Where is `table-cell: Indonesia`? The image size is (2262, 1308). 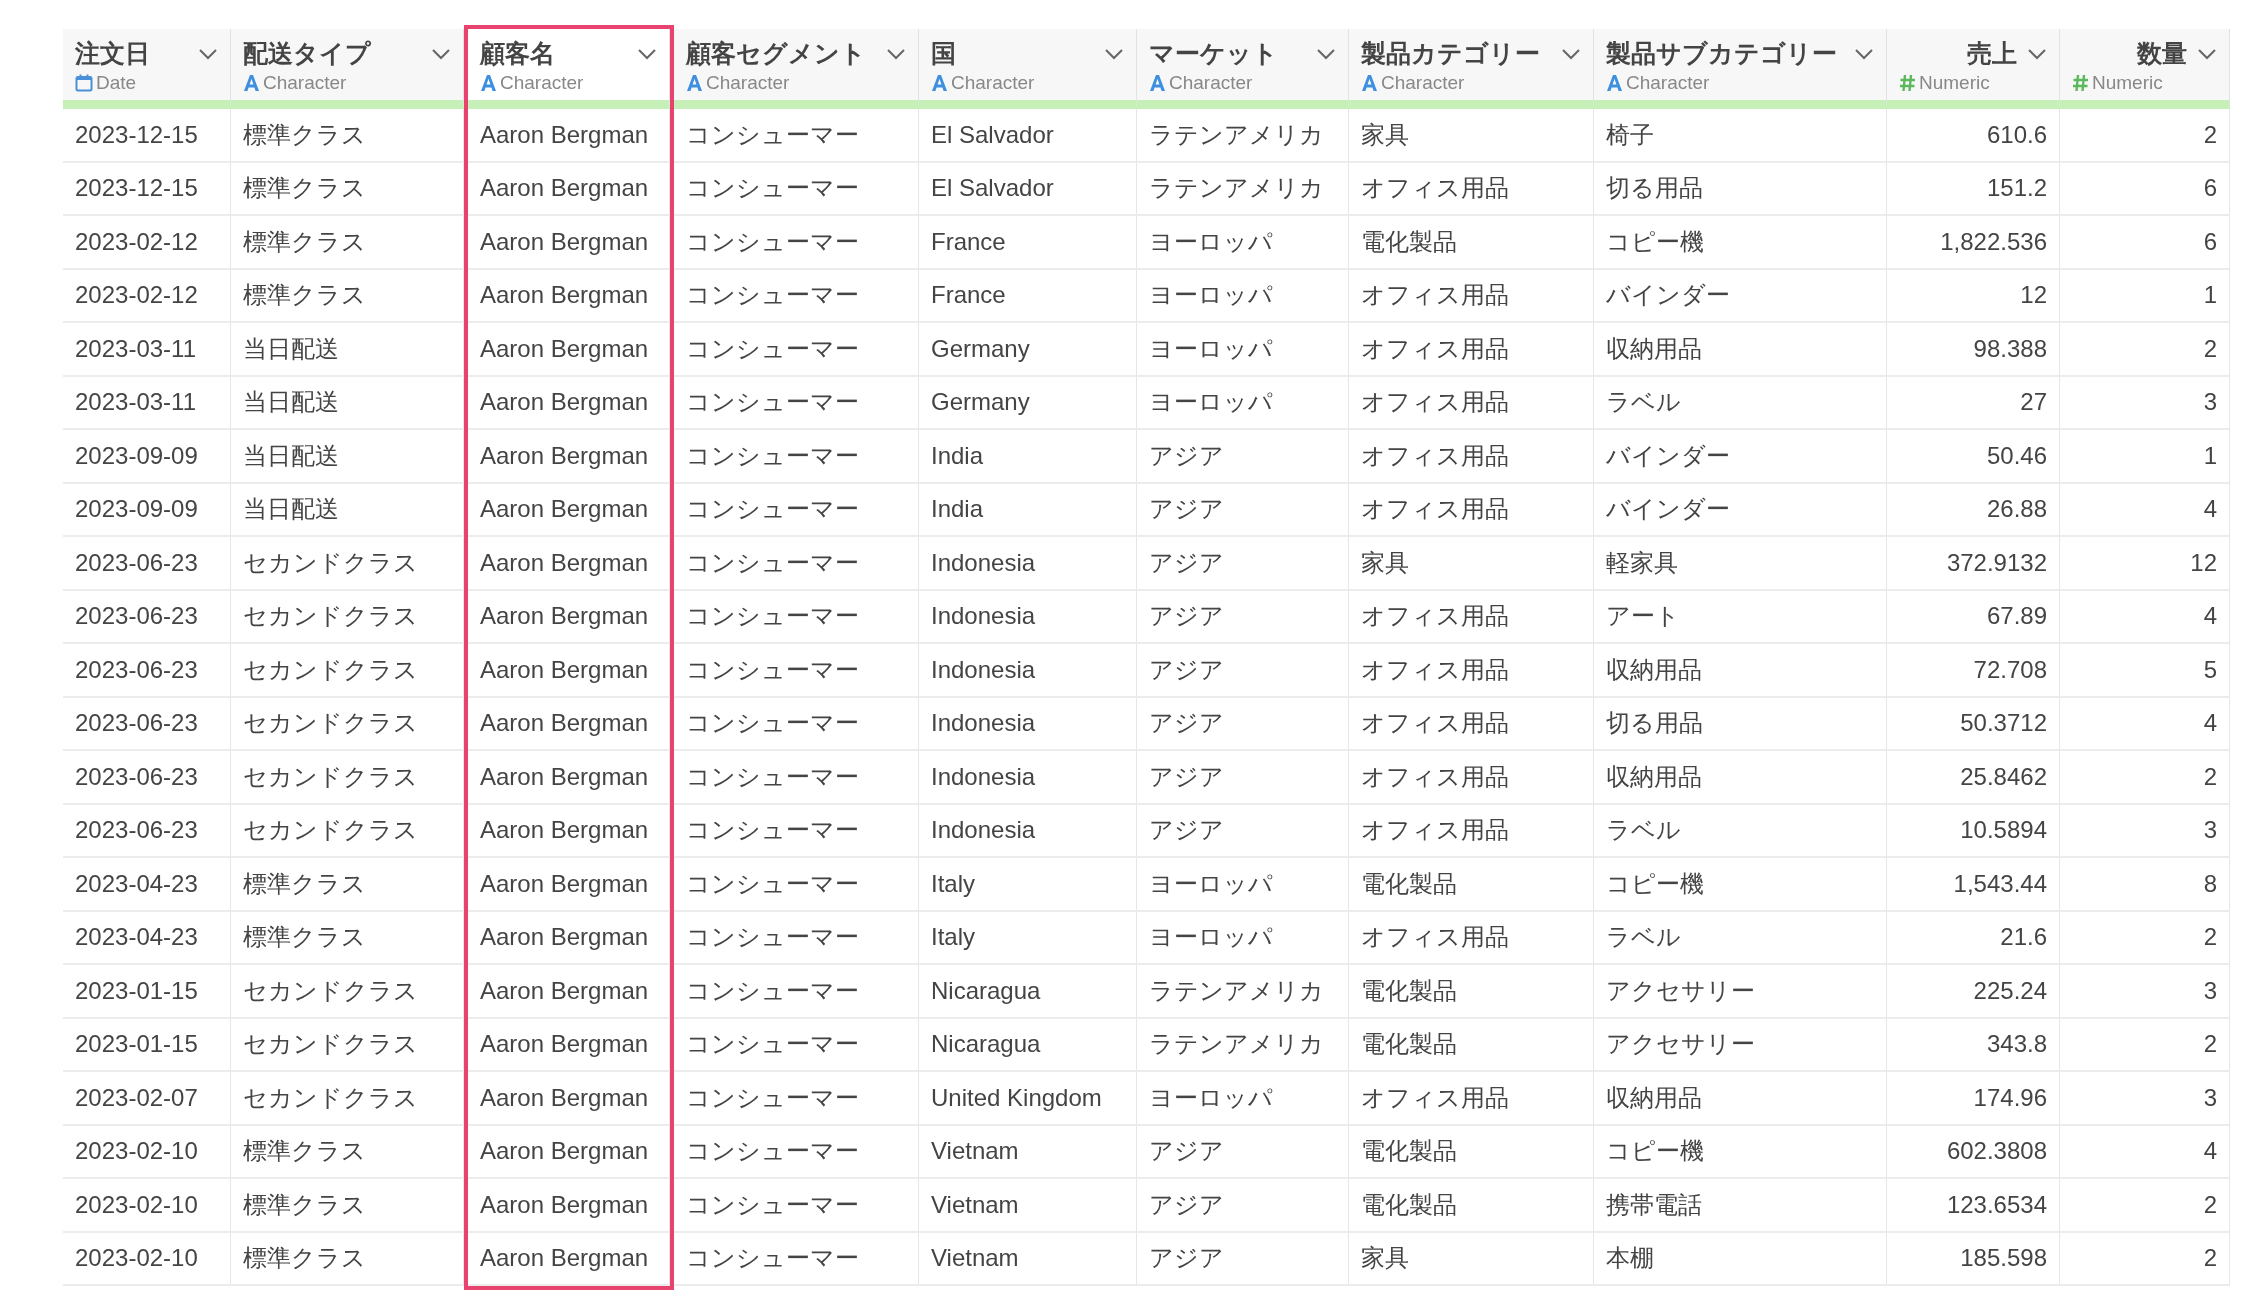
table-cell: Indonesia is located at coordinates (1028, 724).